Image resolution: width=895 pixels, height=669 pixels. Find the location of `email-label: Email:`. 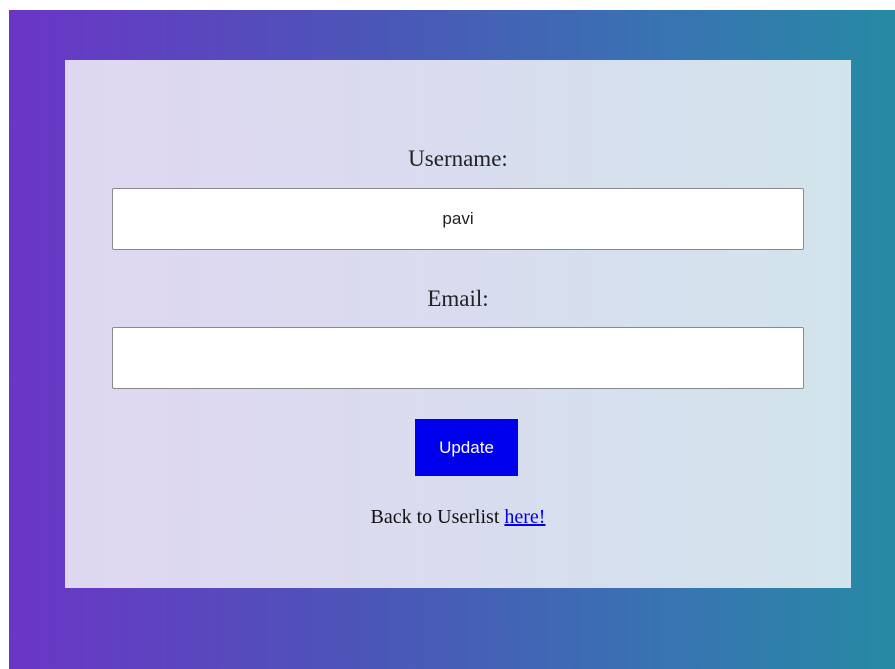

email-label: Email: is located at coordinates (458, 298).